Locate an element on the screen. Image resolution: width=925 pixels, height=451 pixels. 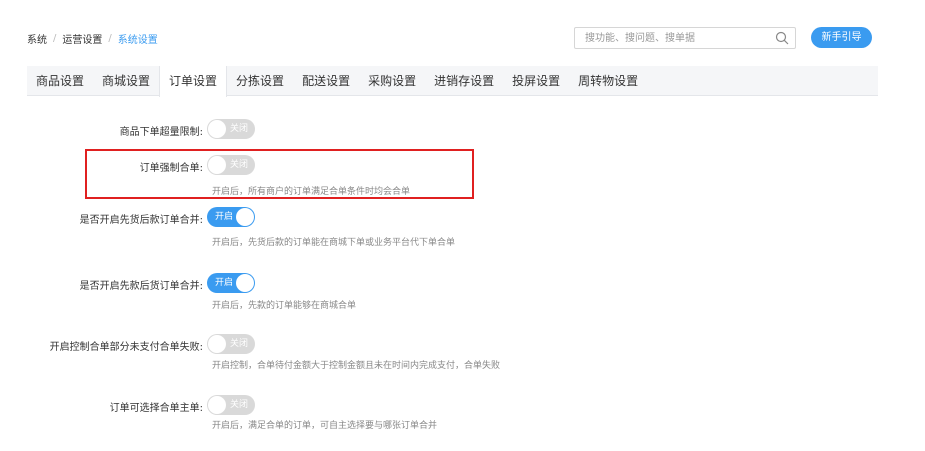
tab-turnover-settings: 周转物设置 is located at coordinates (608, 80).